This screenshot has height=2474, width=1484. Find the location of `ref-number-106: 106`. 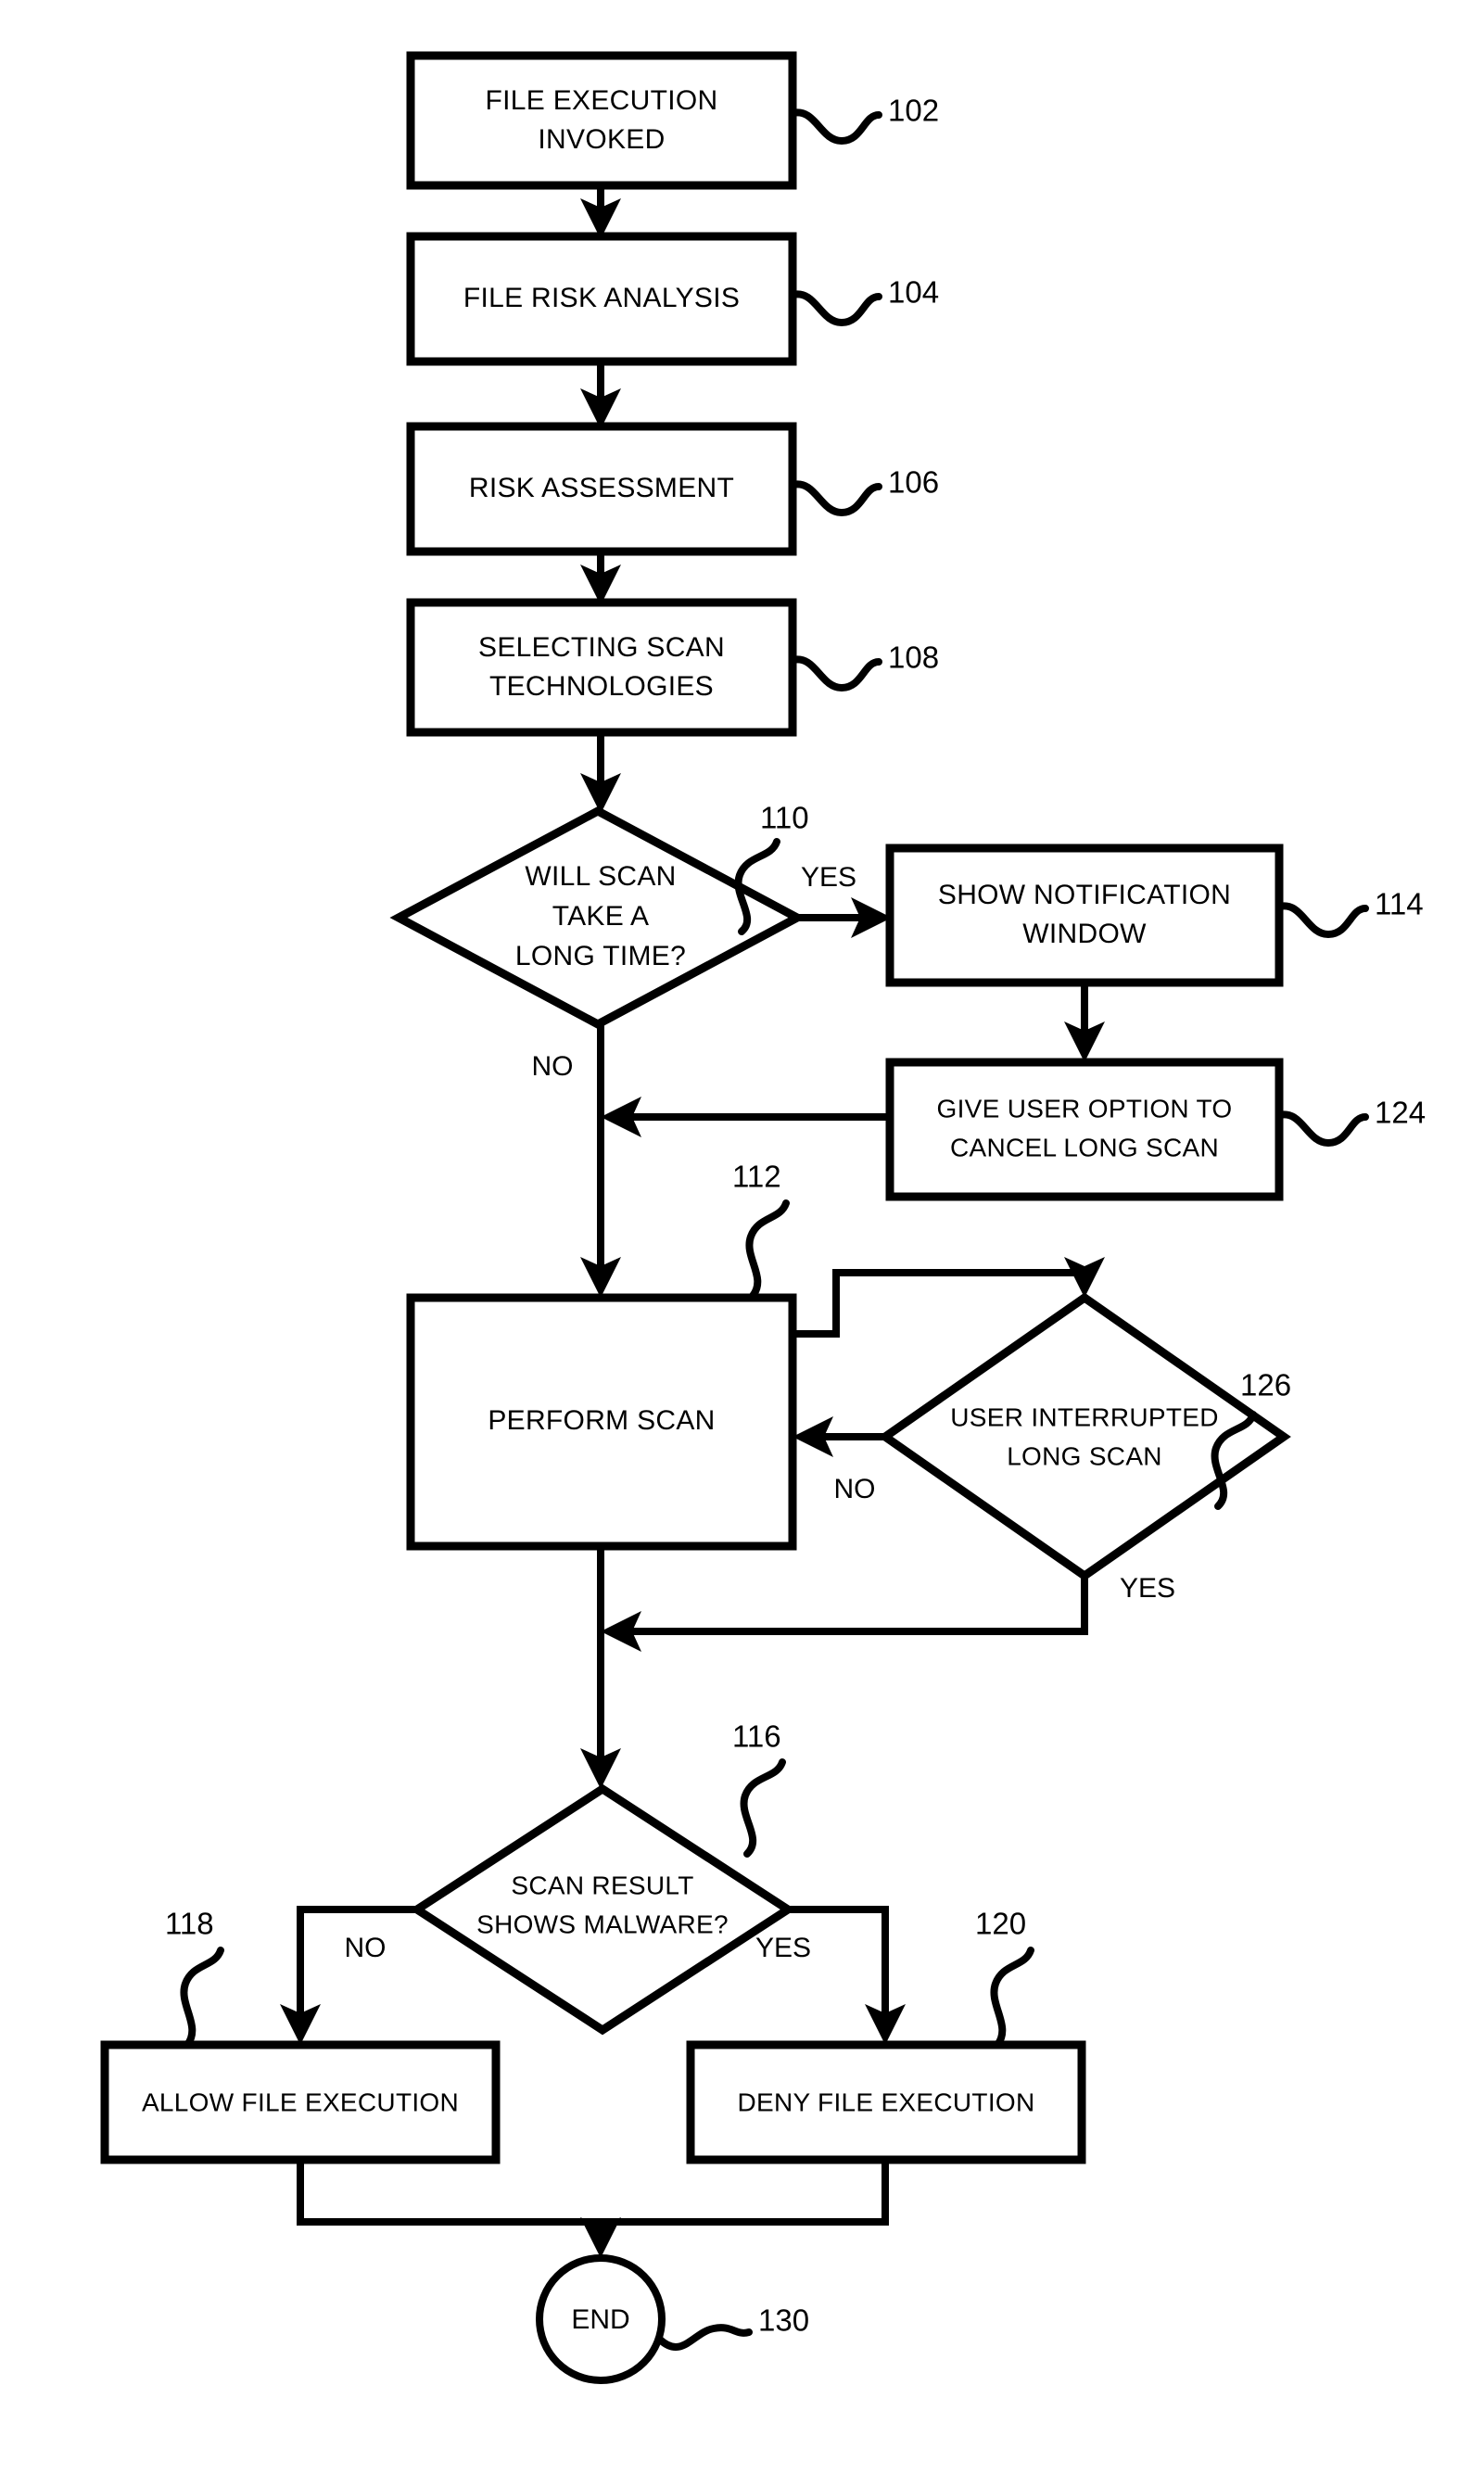

ref-number-106: 106 is located at coordinates (913, 482).